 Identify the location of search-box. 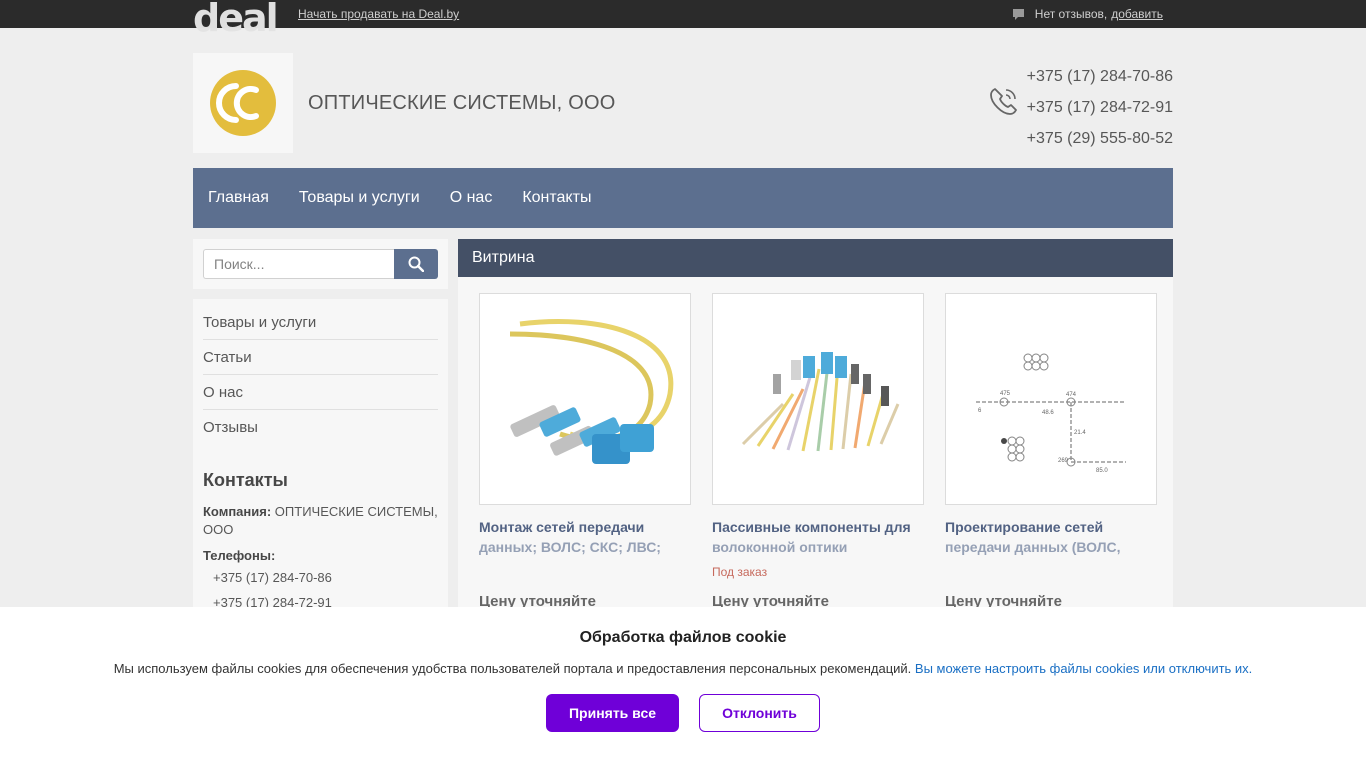
(320, 264).